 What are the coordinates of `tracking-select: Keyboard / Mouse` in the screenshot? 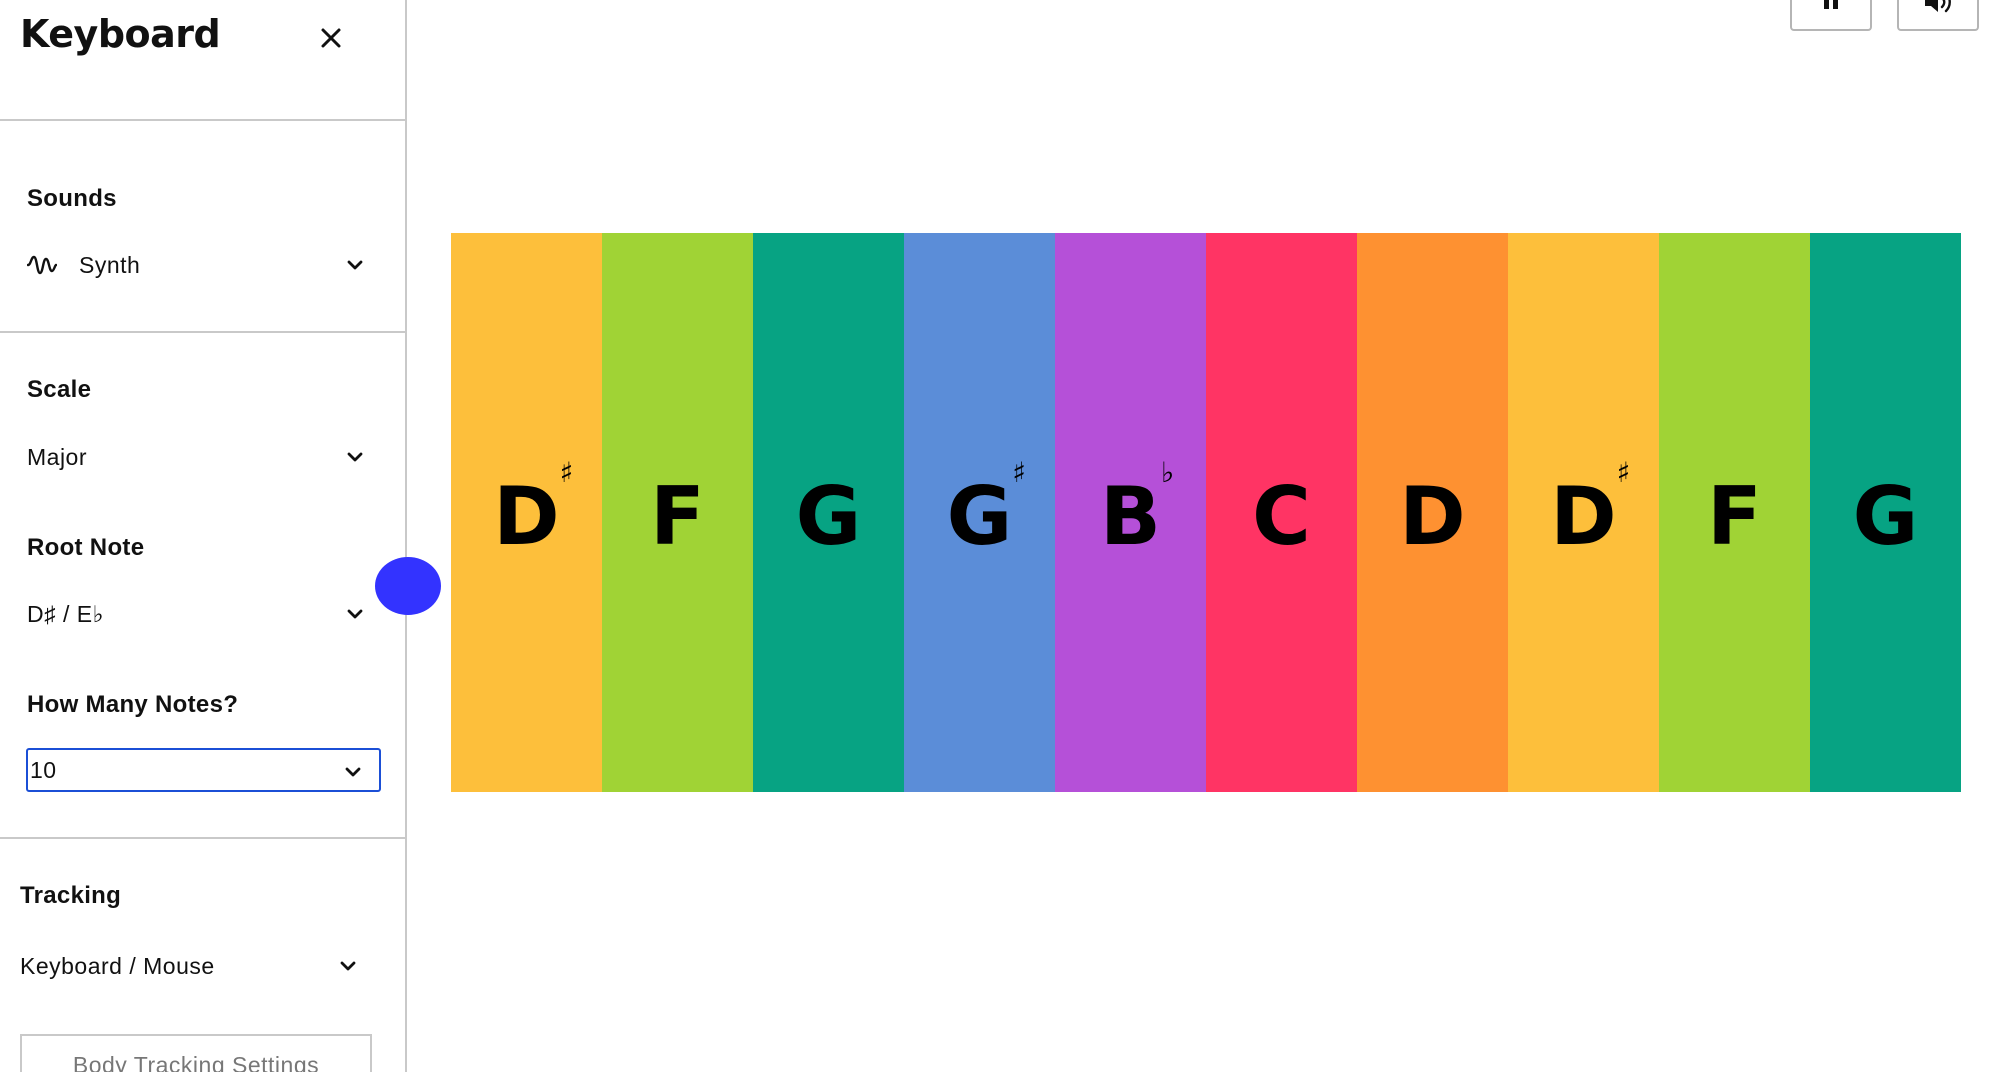 It's located at (197, 966).